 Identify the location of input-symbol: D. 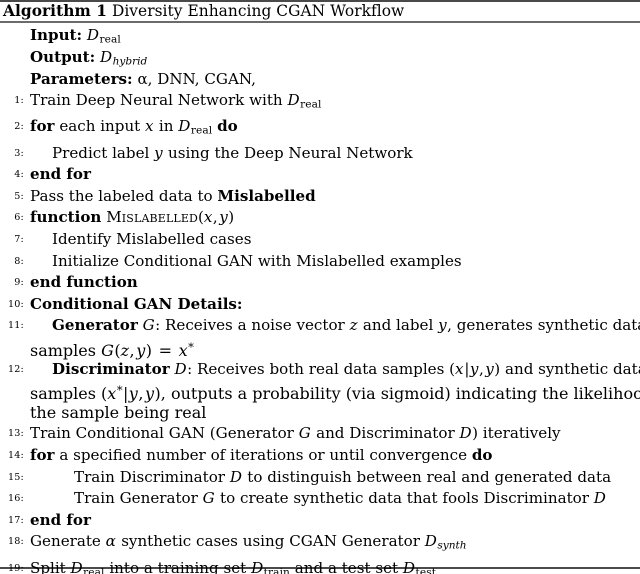
(93, 35).